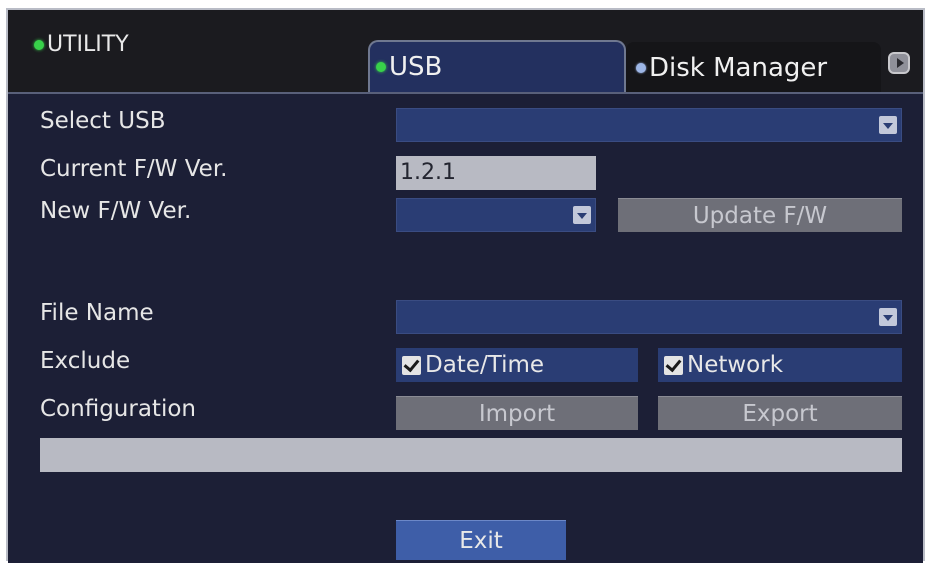 This screenshot has height=563, width=929. I want to click on export-button: Export, so click(780, 413).